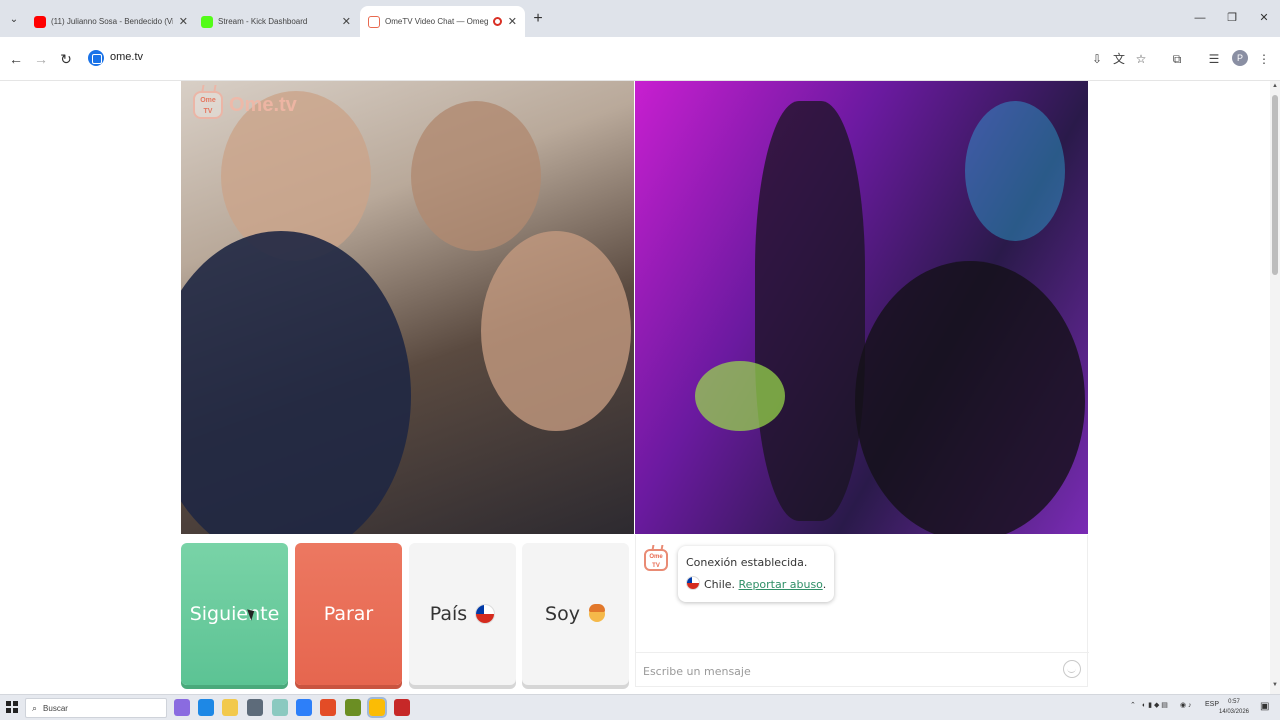 The image size is (1280, 720). Describe the element at coordinates (374, 21) in the screenshot. I see `ometv-icon` at that location.